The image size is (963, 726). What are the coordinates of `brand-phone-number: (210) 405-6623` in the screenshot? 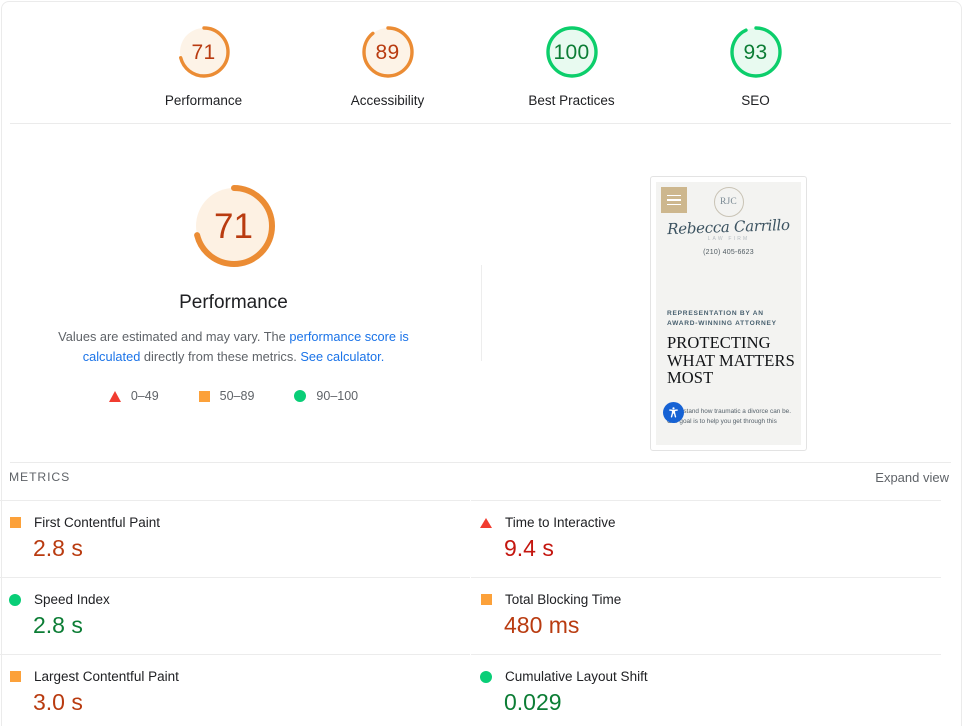 It's located at (728, 252).